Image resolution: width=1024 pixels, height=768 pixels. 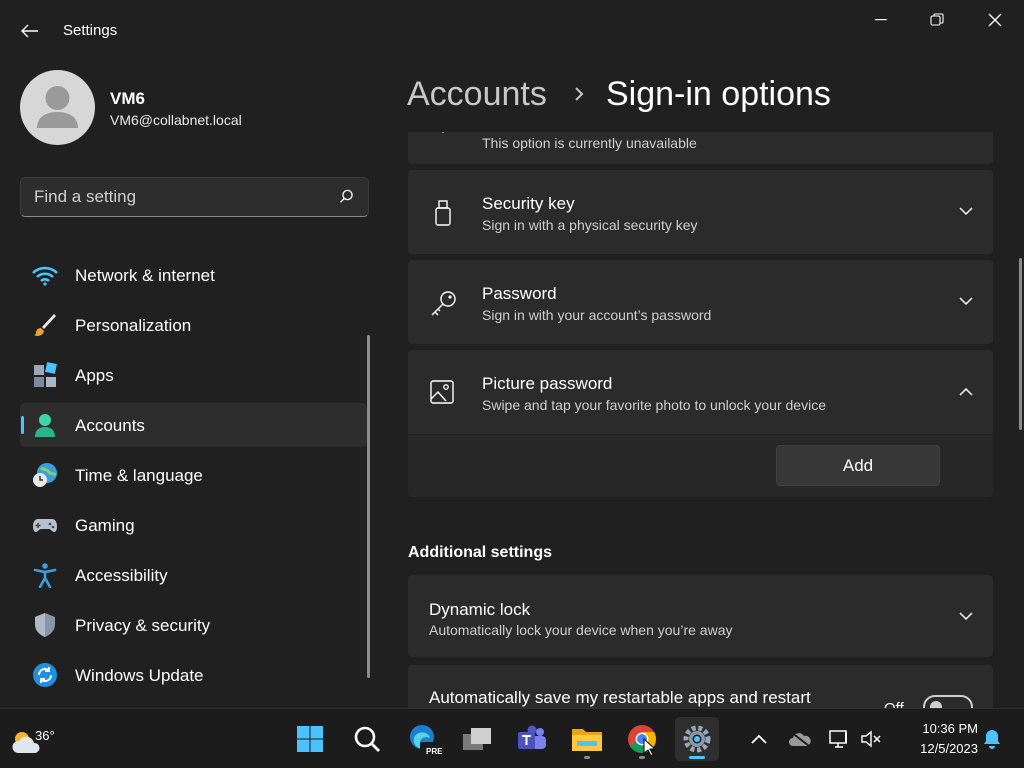 What do you see at coordinates (171, 197) in the screenshot?
I see `search-input` at bounding box center [171, 197].